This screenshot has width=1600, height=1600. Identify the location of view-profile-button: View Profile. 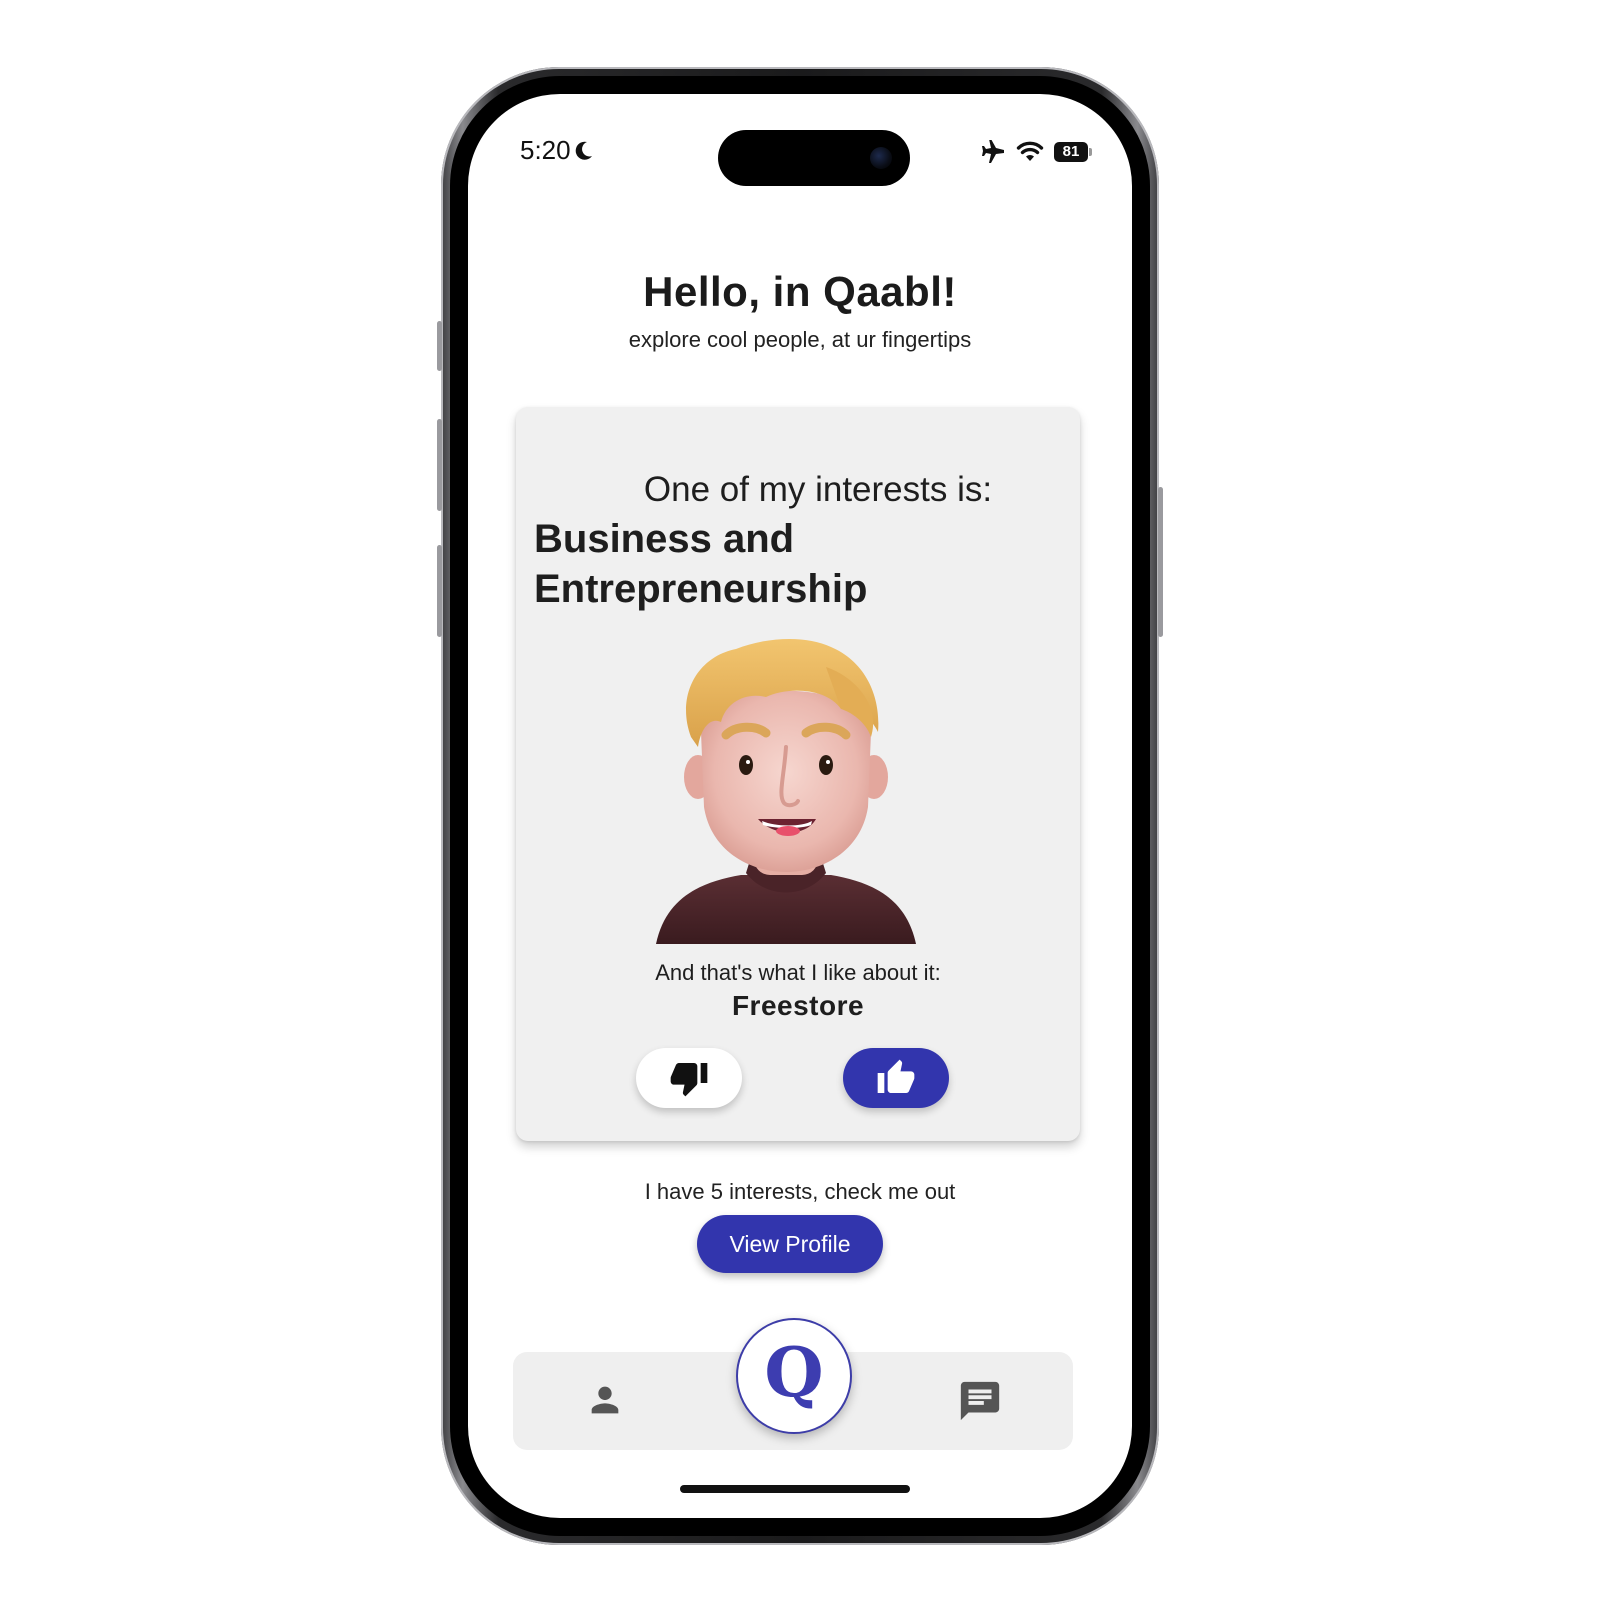
(790, 1244).